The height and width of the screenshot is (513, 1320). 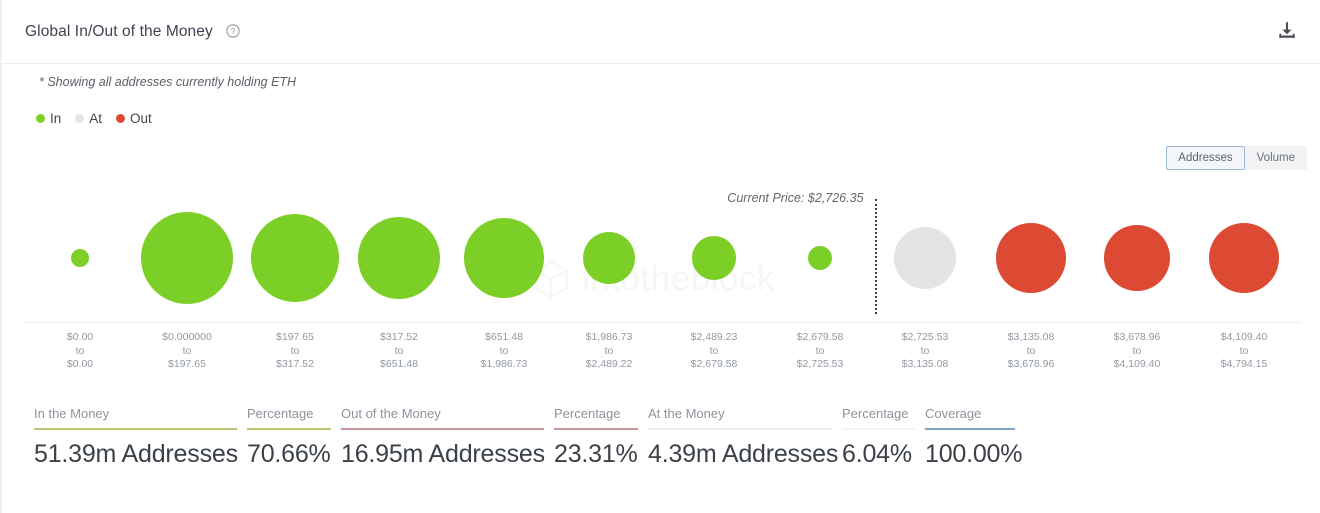 I want to click on card-header: Global In/Out of the Money ?, so click(x=661, y=32).